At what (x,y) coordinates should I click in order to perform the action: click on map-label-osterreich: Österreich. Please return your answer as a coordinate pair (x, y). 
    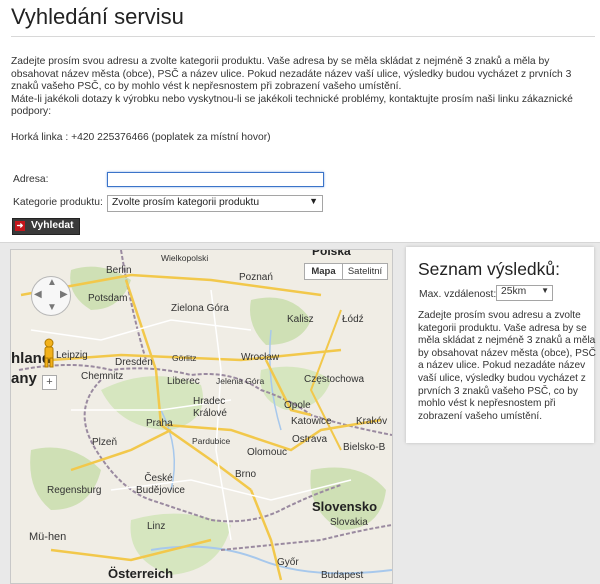
    Looking at the image, I should click on (141, 573).